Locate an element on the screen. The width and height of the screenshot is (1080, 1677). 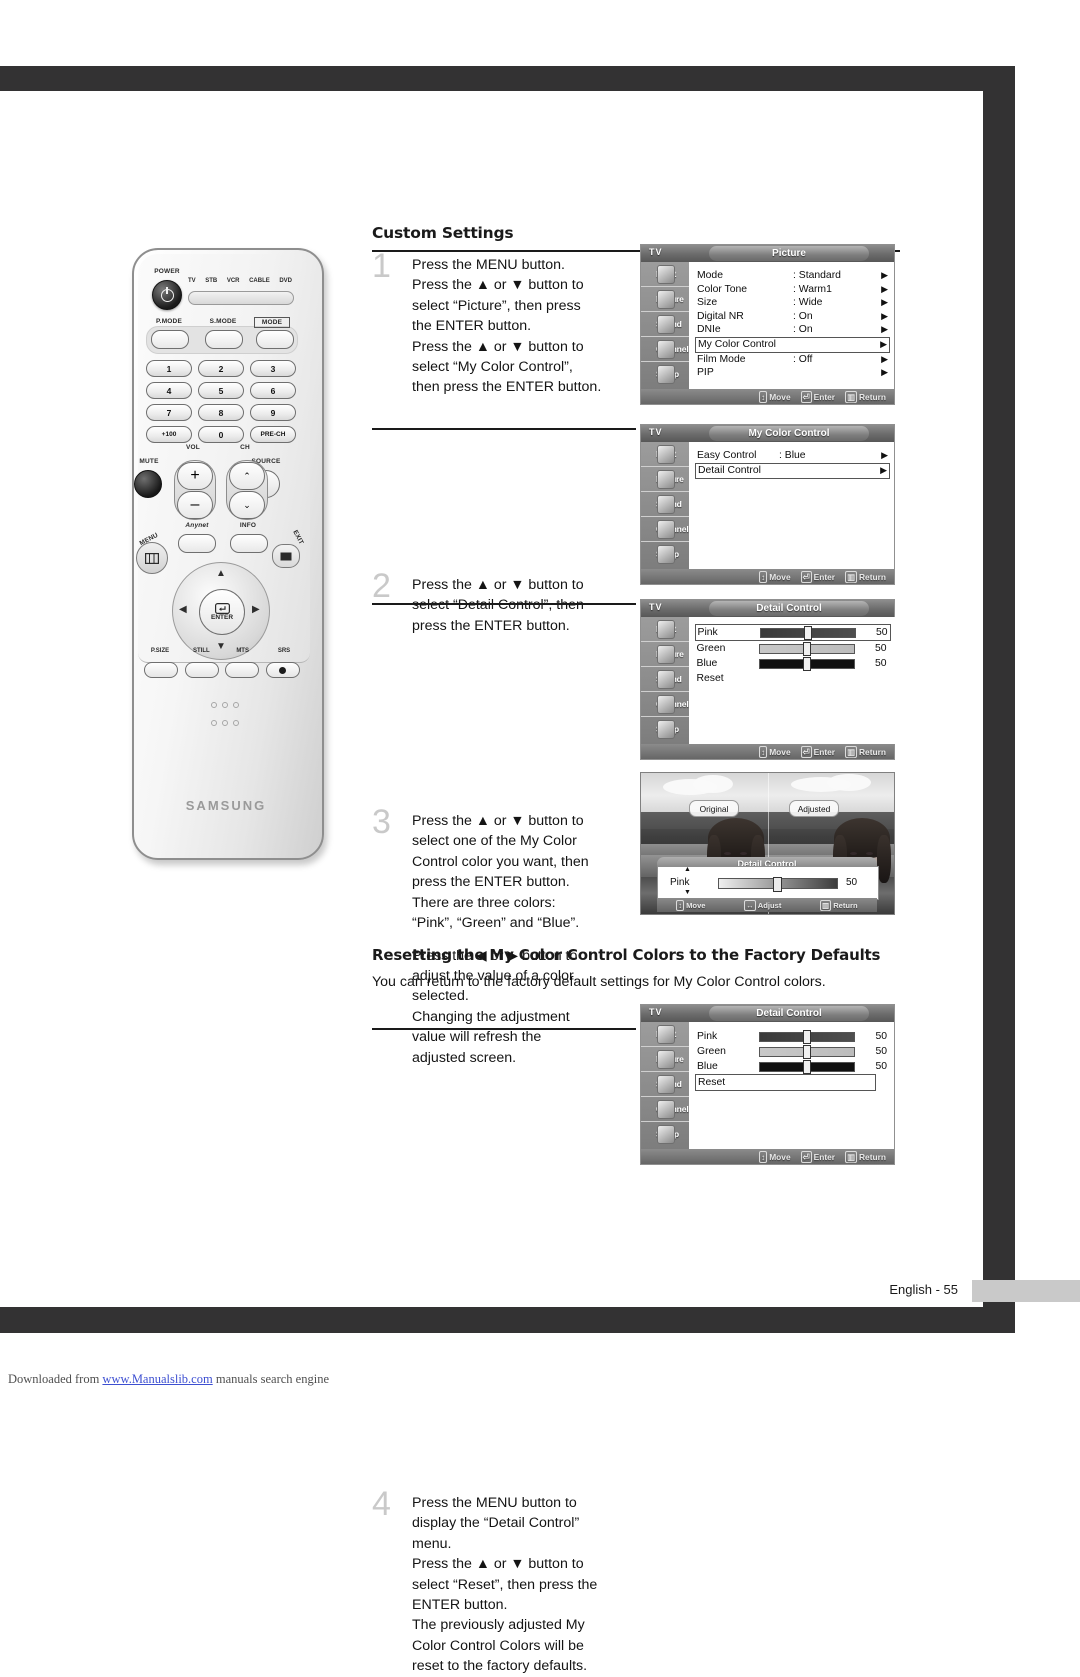
volume-up-button: + is located at coordinates (195, 476).